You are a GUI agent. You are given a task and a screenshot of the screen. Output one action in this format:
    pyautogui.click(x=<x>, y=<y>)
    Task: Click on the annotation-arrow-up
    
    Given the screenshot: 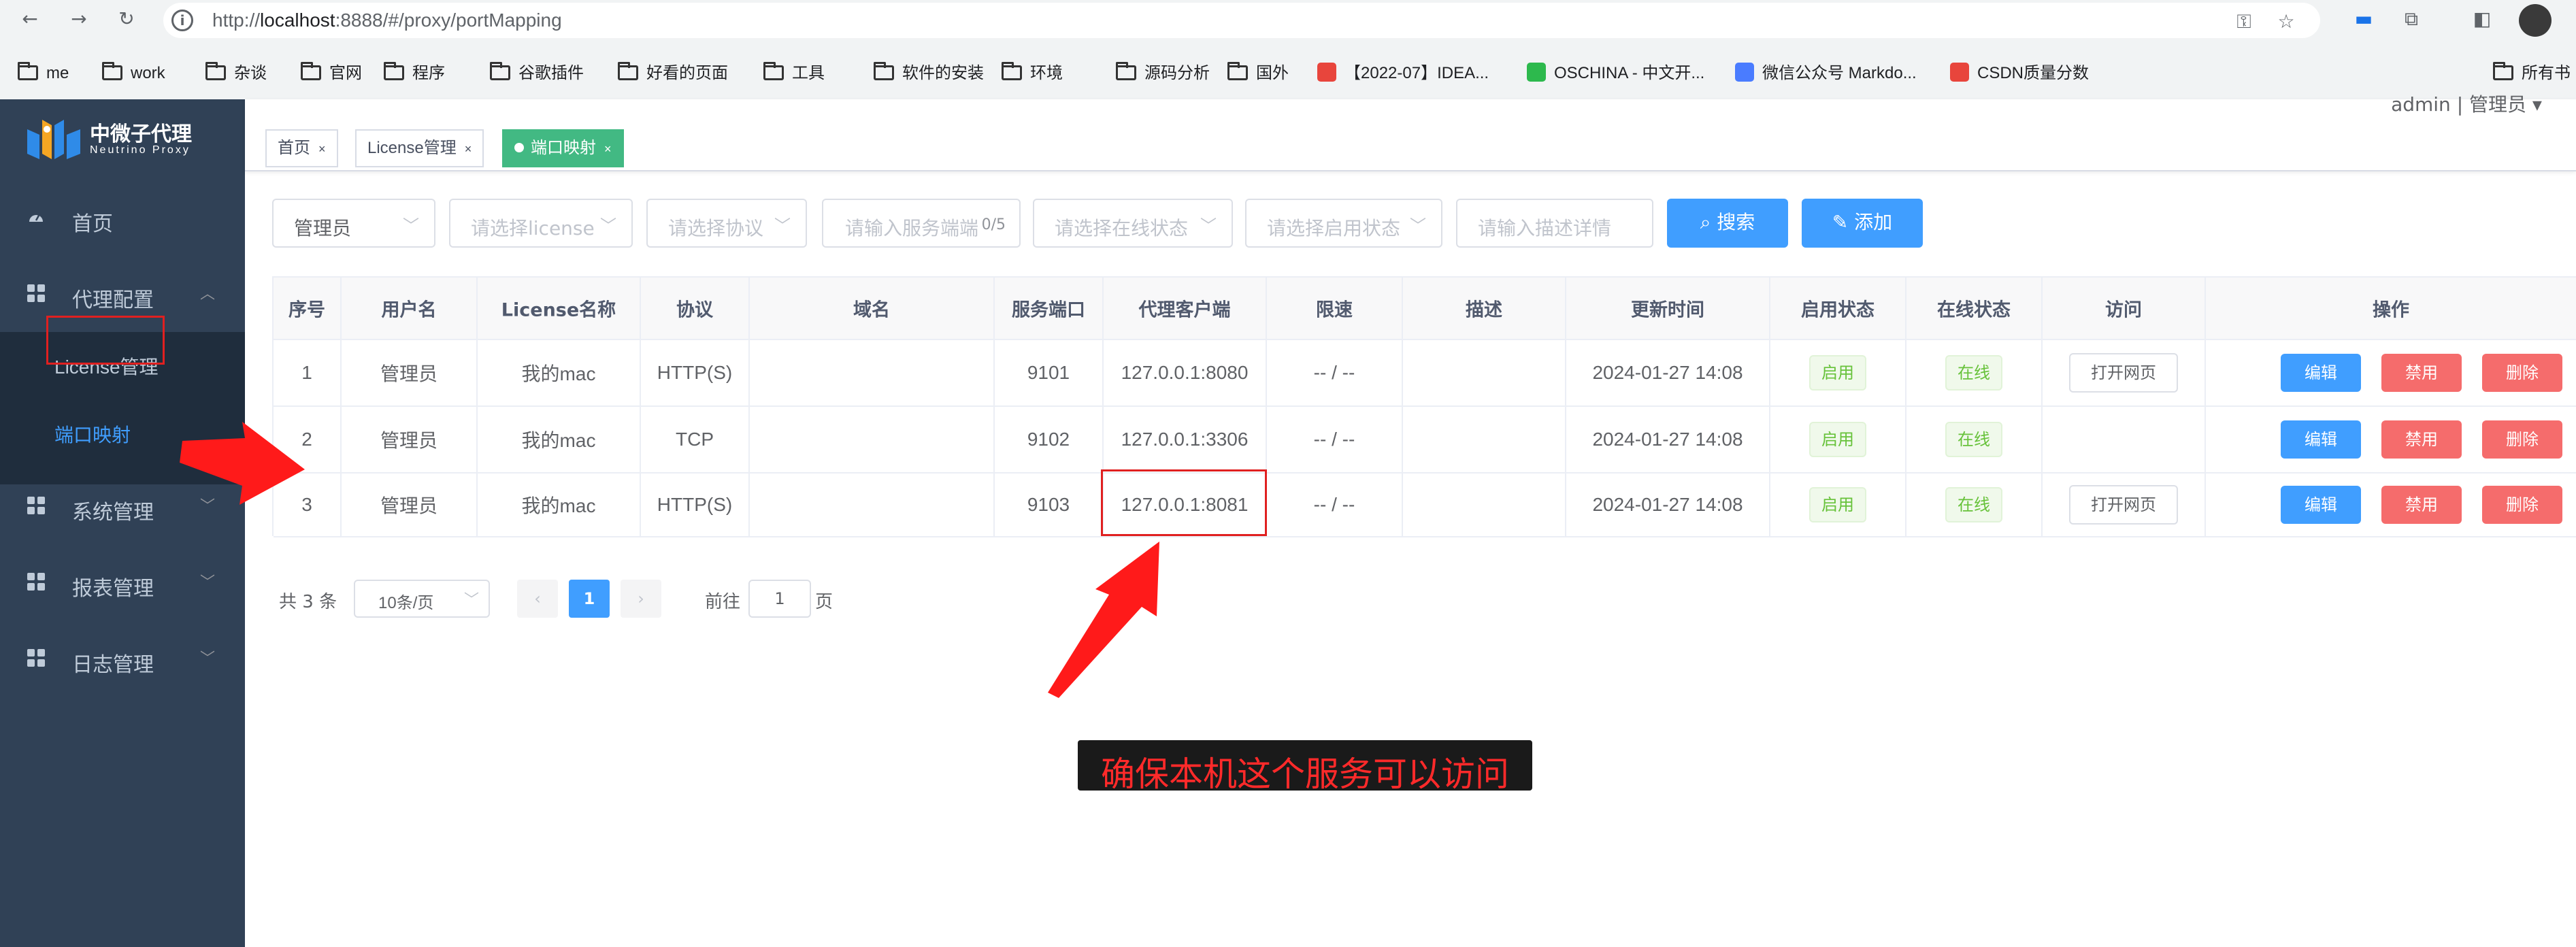 What is the action you would take?
    pyautogui.click(x=1104, y=620)
    